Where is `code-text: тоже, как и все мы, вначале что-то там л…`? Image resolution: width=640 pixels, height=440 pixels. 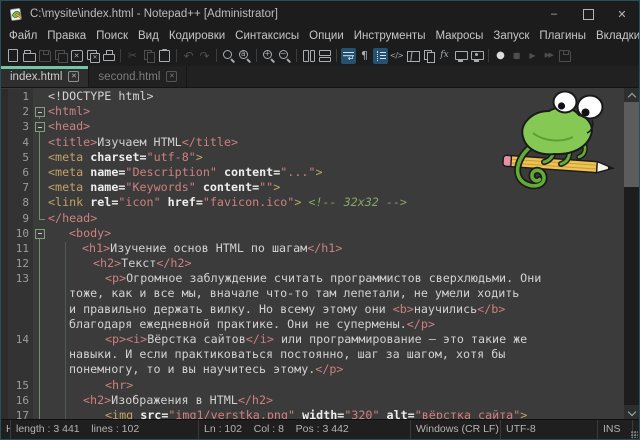 code-text: тоже, как и все мы, вначале что-то там л… is located at coordinates (283, 293).